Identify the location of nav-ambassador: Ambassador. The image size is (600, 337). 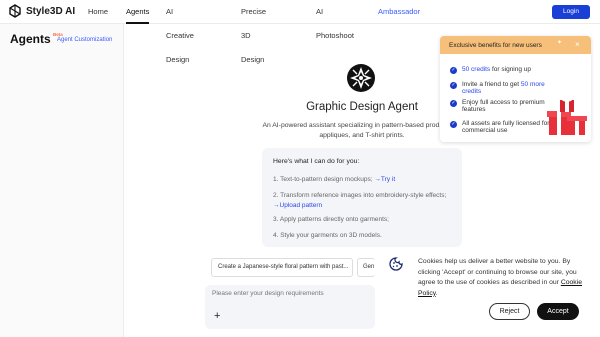
(399, 12).